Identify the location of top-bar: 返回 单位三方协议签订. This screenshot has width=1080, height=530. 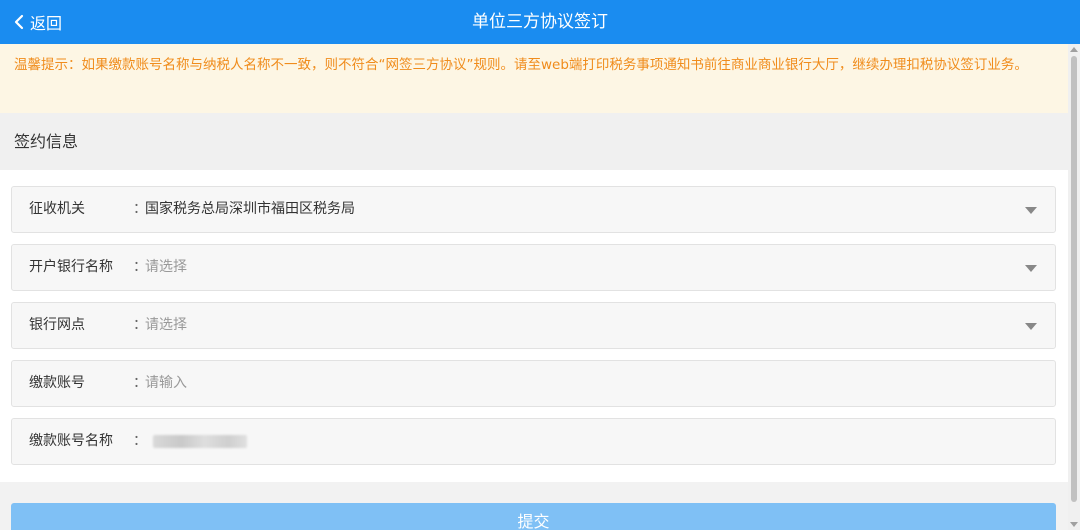
(540, 22).